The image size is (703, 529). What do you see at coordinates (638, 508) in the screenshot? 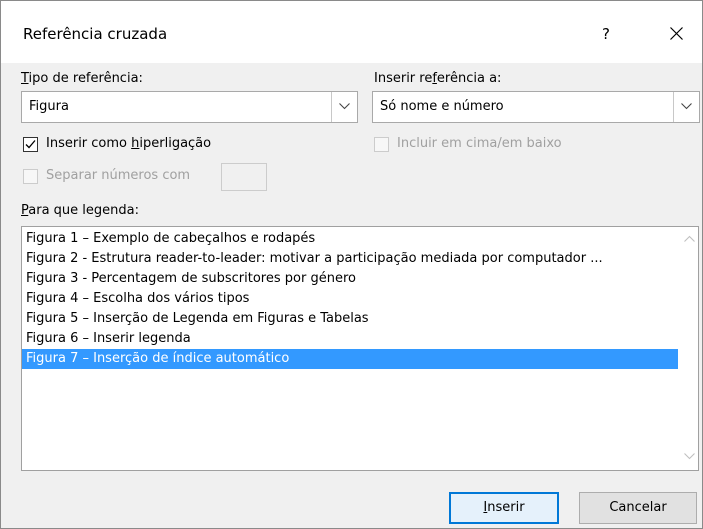
I see `cancel-button: Cancelar` at bounding box center [638, 508].